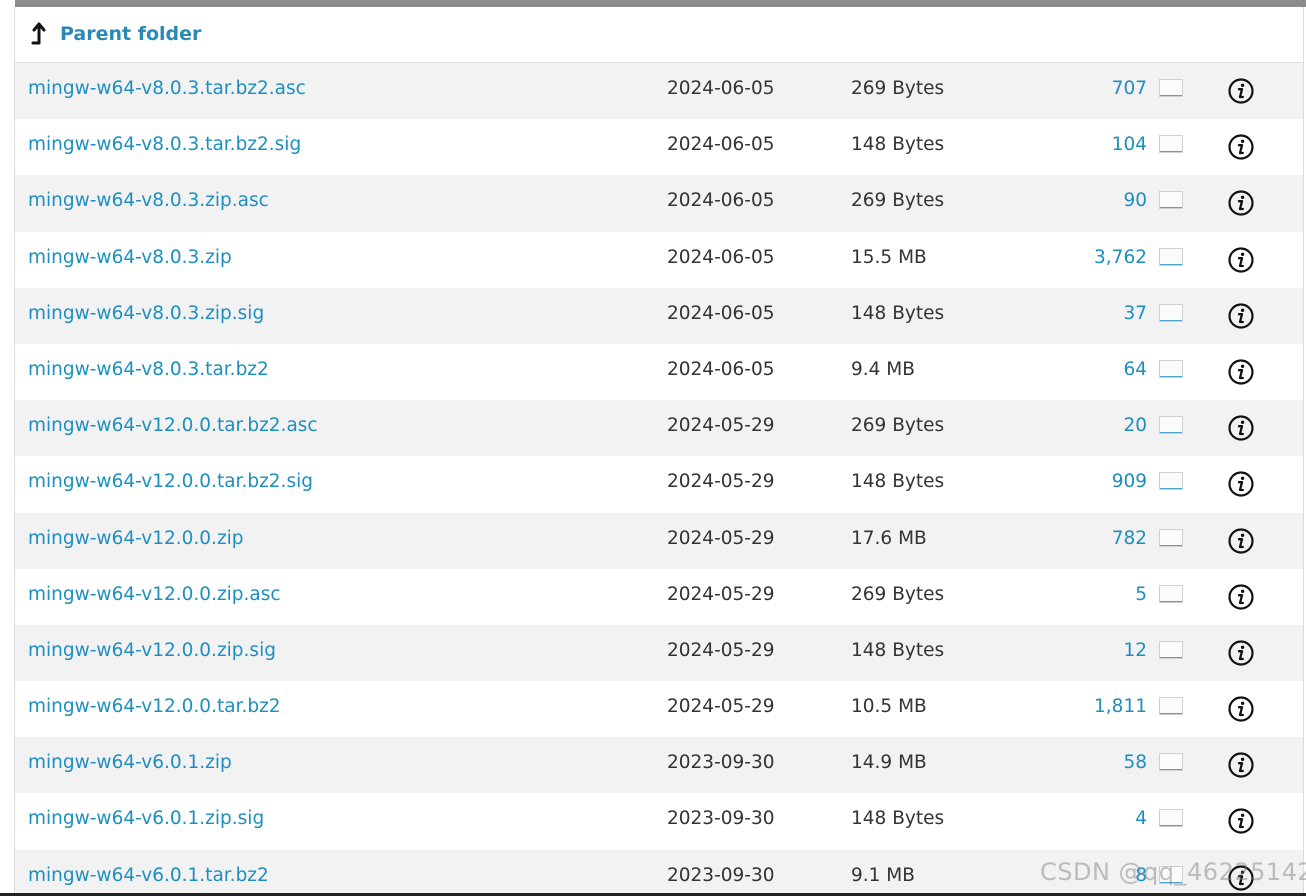 The width and height of the screenshot is (1306, 896). Describe the element at coordinates (148, 369) in the screenshot. I see `file-name-link: mingw-w64-v8.0.3.tar.bz2` at that location.